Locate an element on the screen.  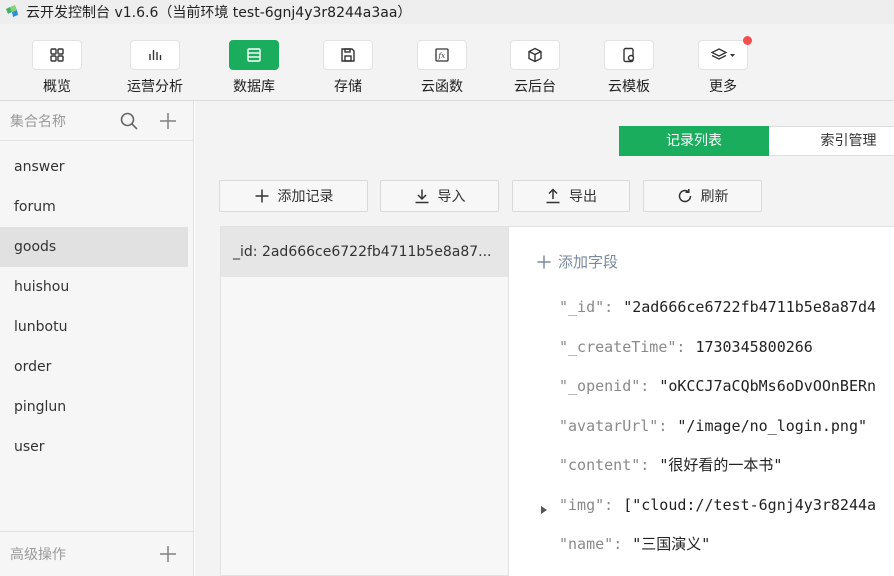
function-icon: fx is located at coordinates (442, 55).